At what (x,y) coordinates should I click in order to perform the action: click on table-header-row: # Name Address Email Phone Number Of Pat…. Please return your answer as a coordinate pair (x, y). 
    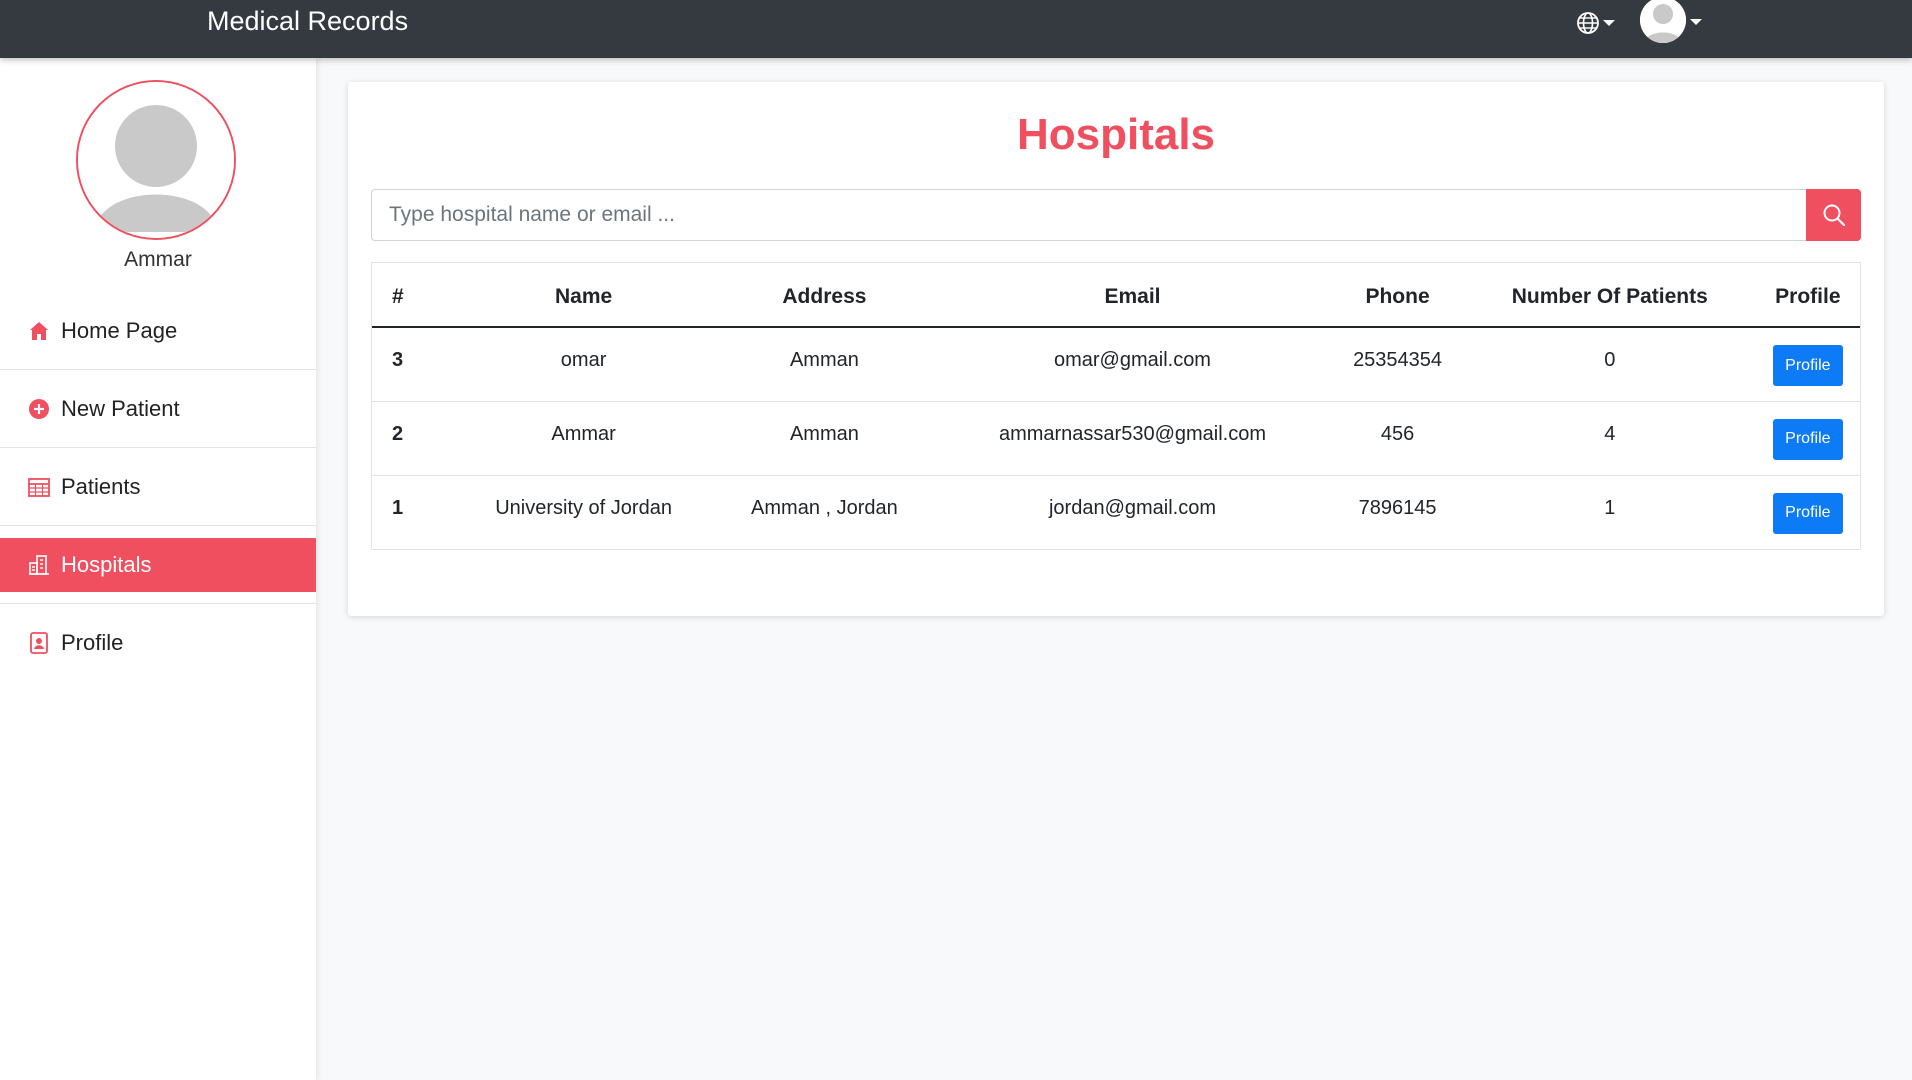
    Looking at the image, I should click on (1116, 295).